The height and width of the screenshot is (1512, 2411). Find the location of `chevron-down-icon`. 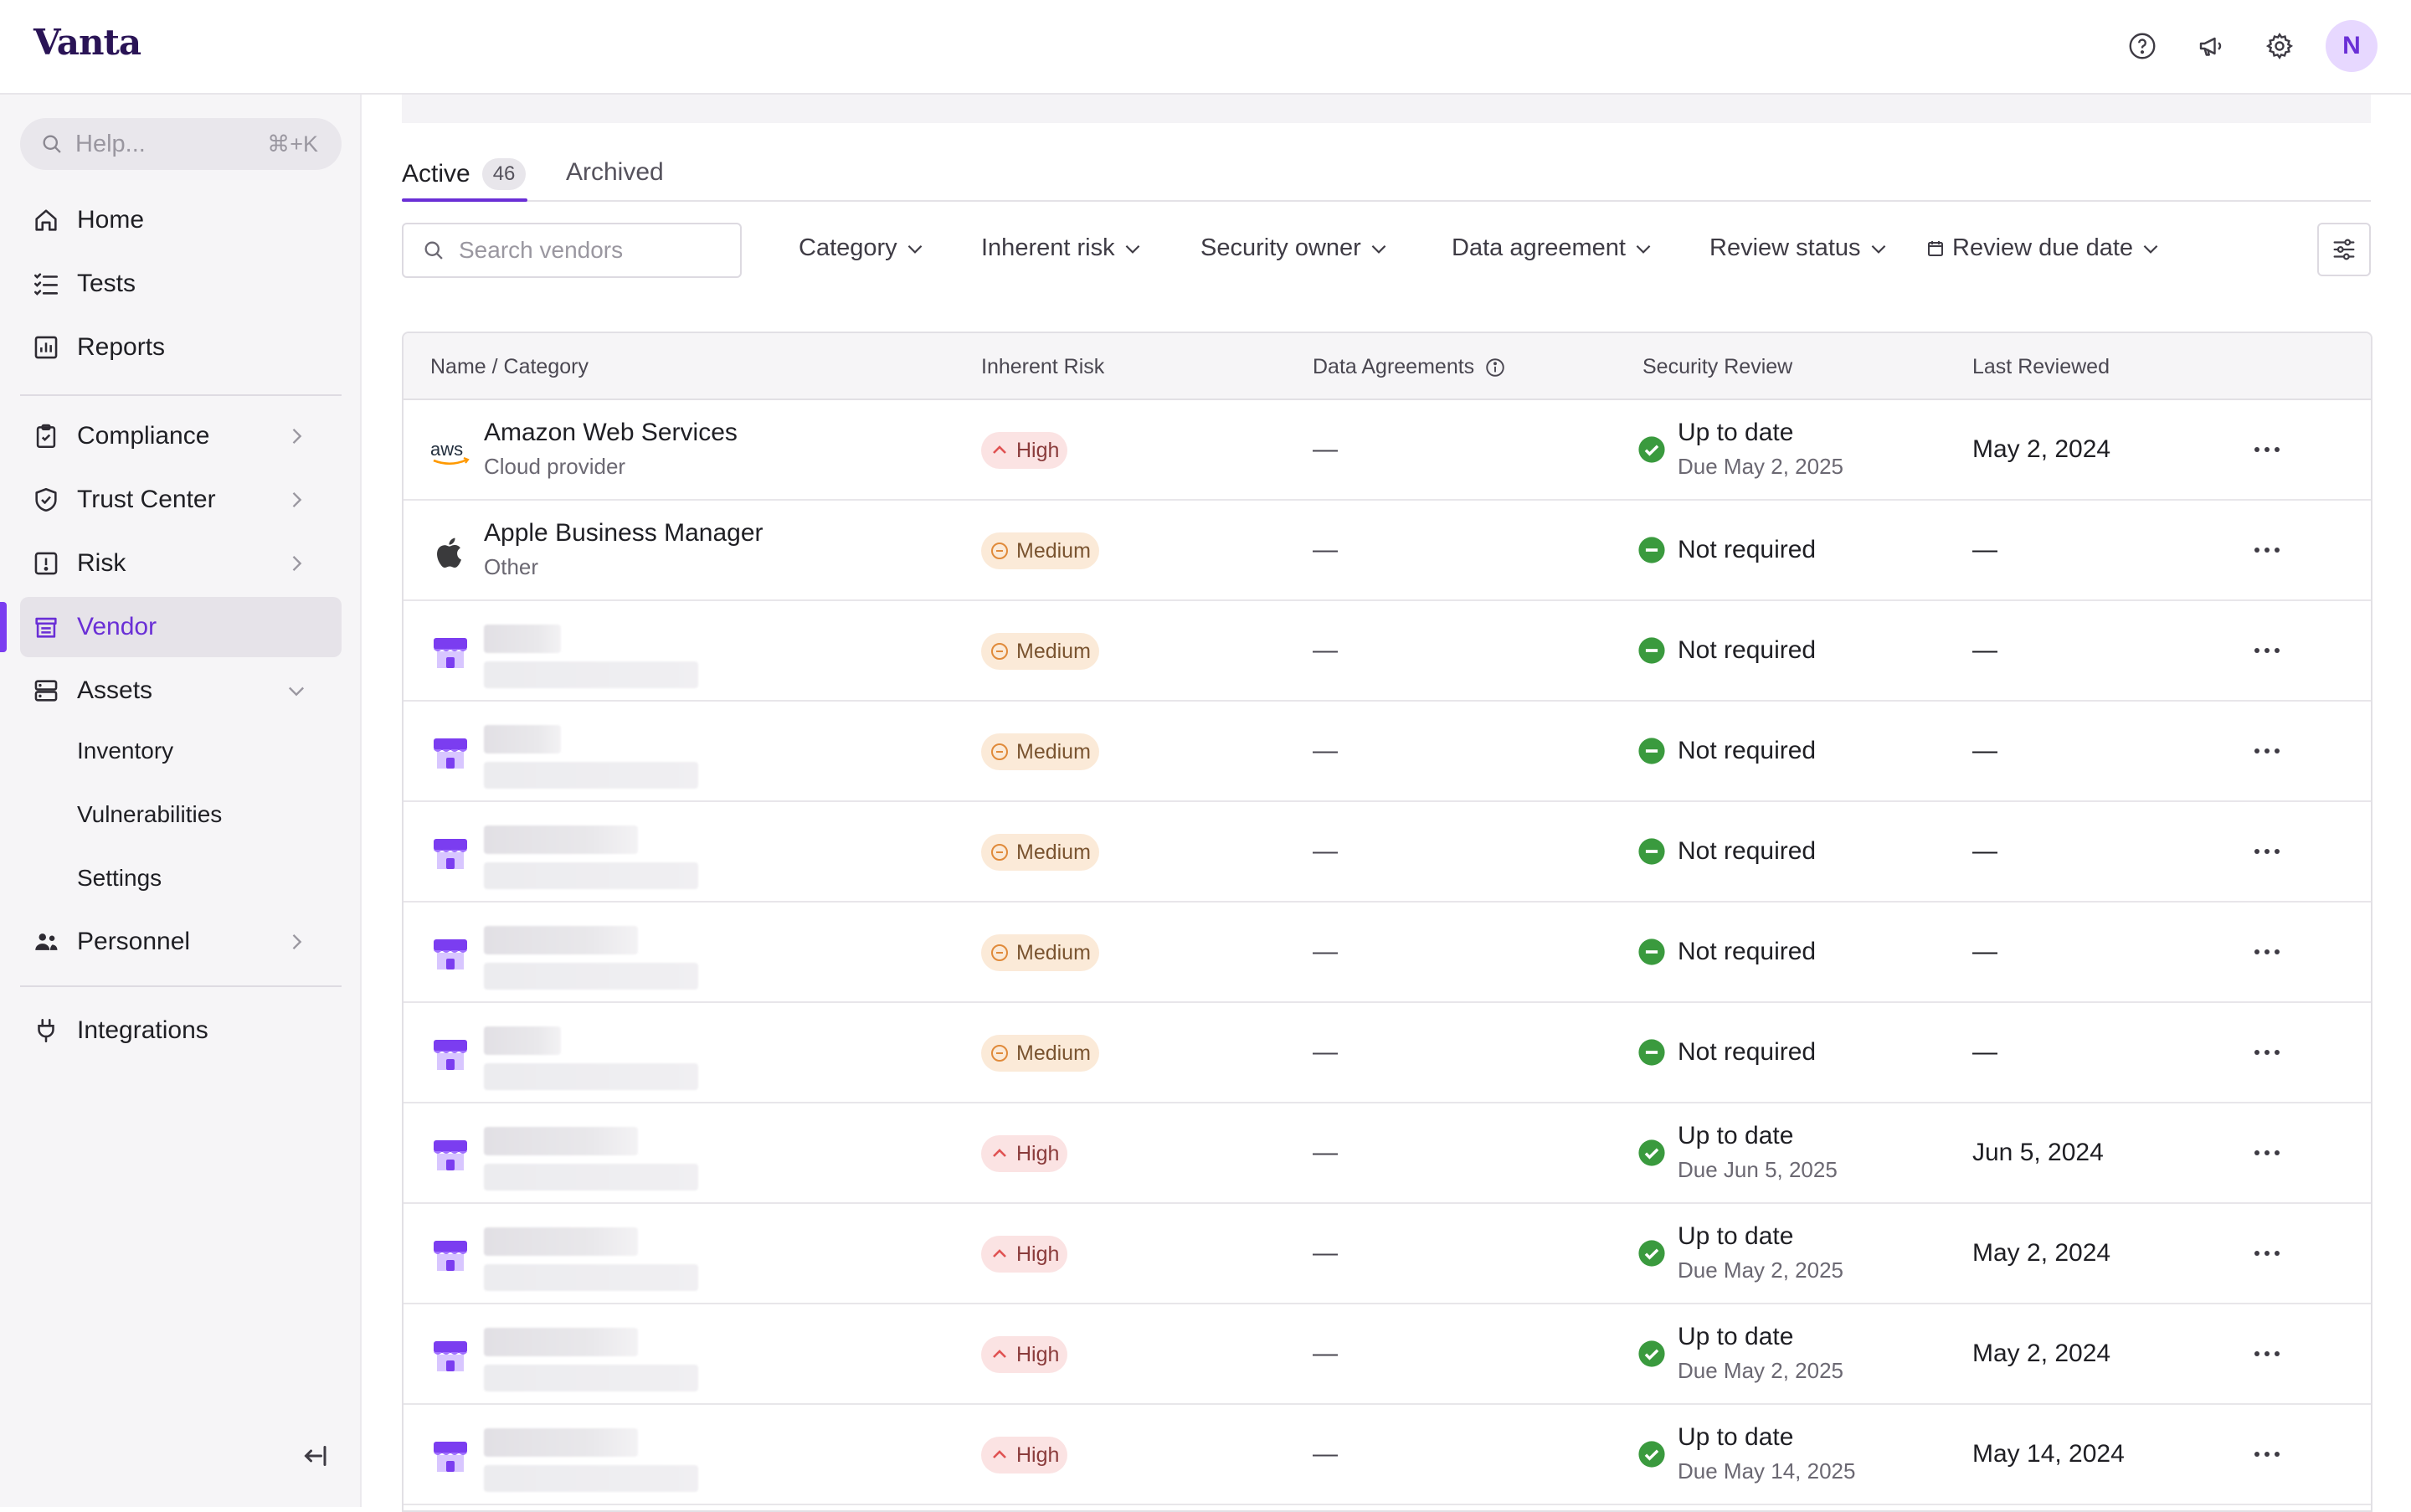

chevron-down-icon is located at coordinates (1643, 249).